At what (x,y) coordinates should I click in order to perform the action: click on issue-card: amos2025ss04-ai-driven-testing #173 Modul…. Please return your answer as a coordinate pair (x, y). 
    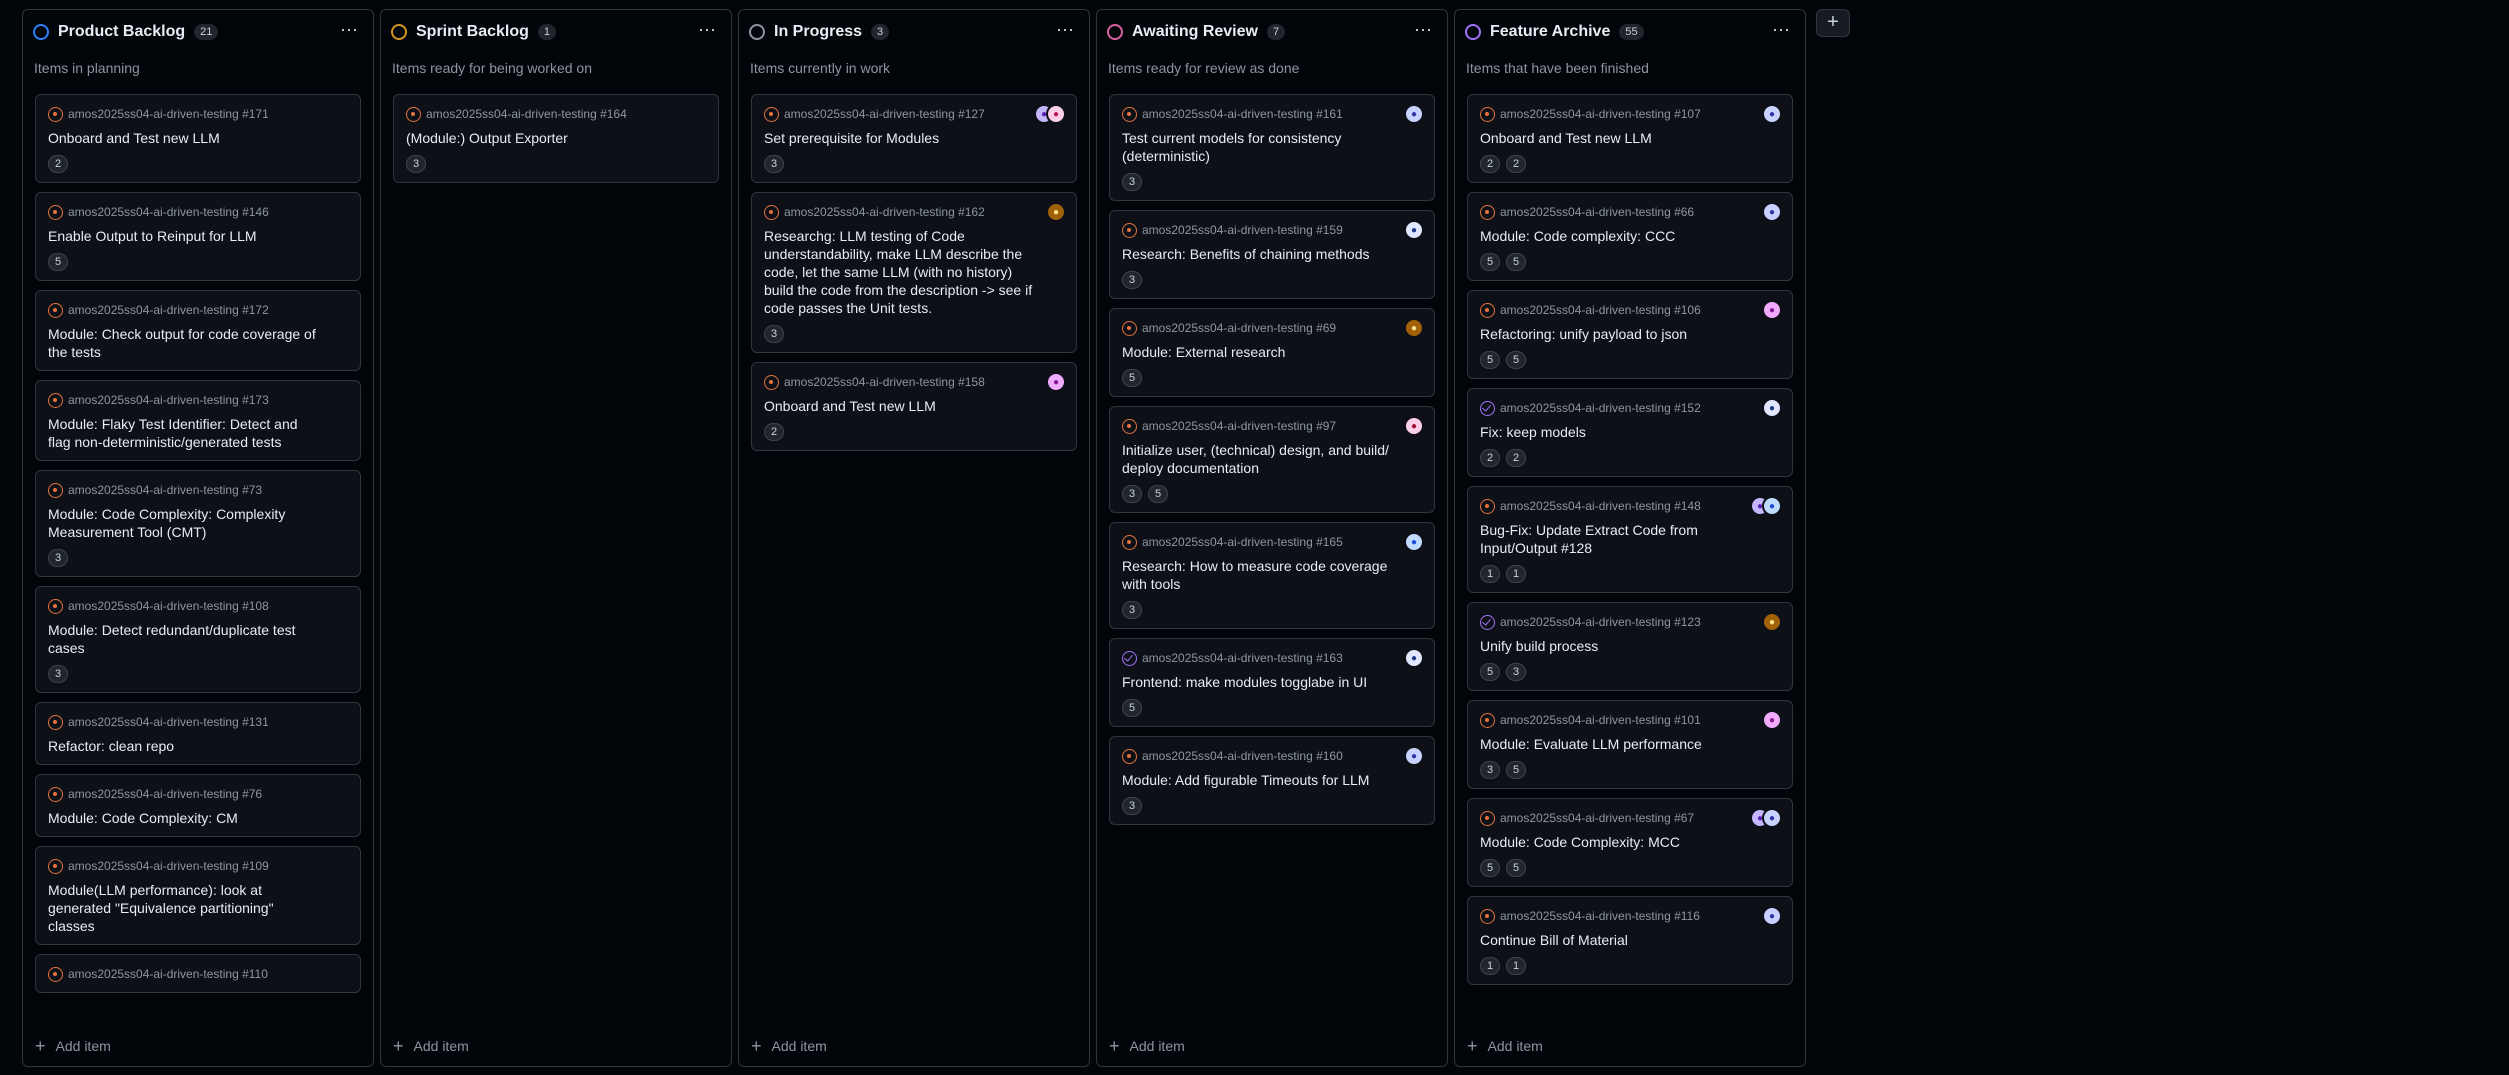
    Looking at the image, I should click on (198, 420).